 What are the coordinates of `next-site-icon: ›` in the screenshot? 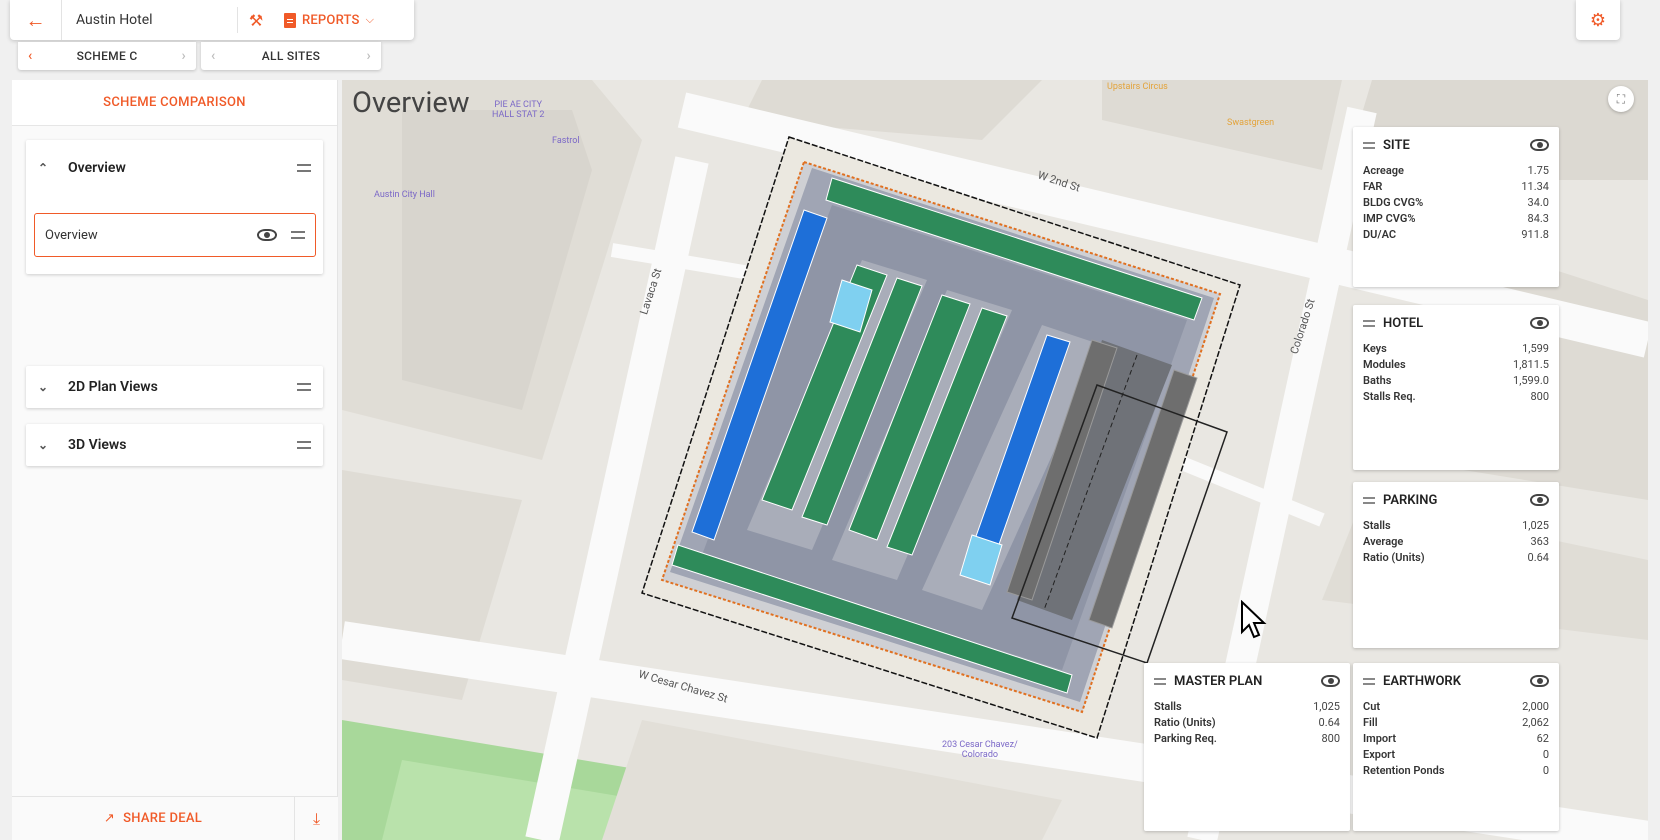 It's located at (368, 56).